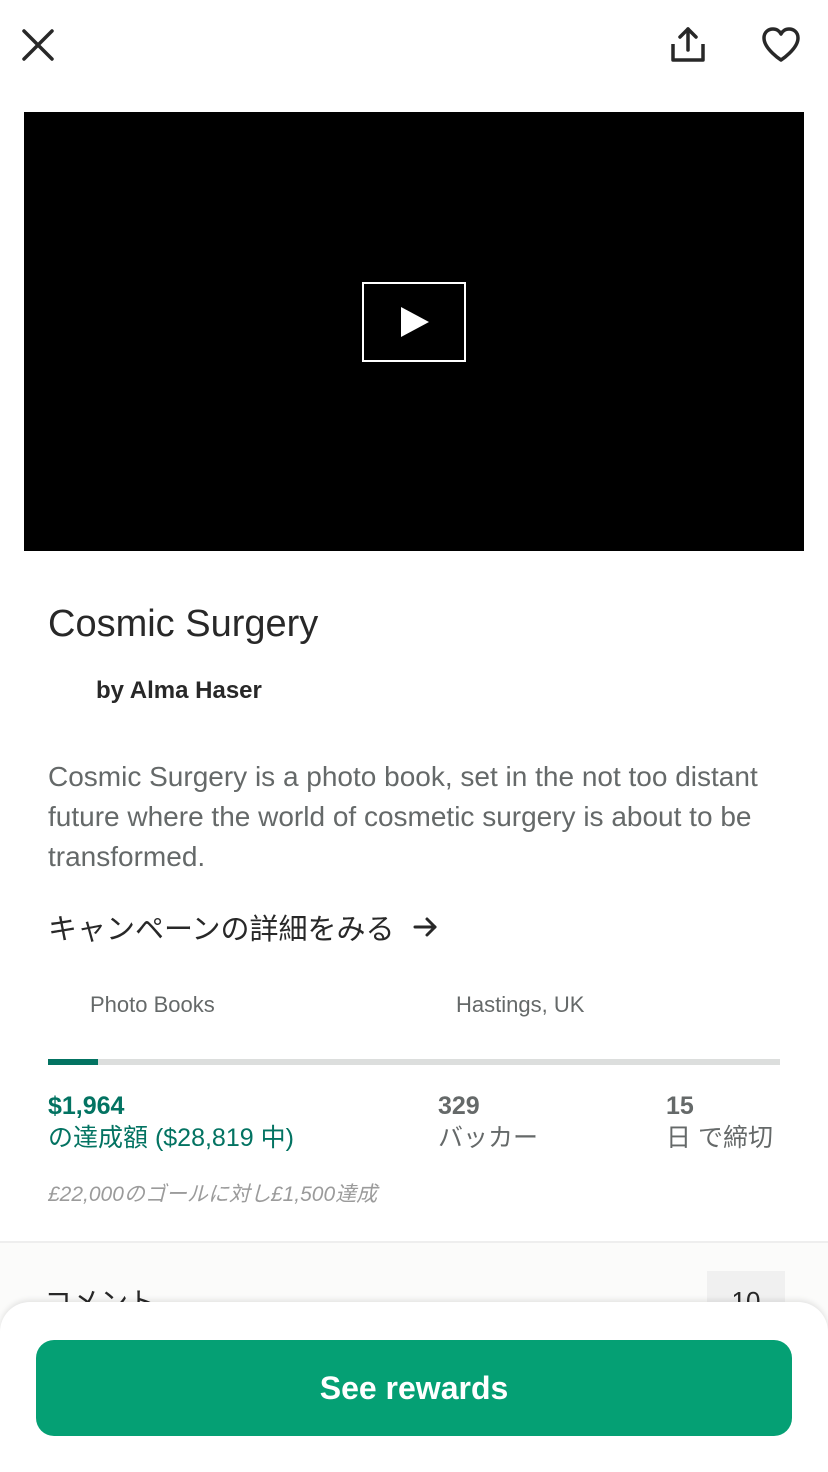 This screenshot has width=828, height=1472. What do you see at coordinates (719, 1138) in the screenshot?
I see `days-label: 日 で締切` at bounding box center [719, 1138].